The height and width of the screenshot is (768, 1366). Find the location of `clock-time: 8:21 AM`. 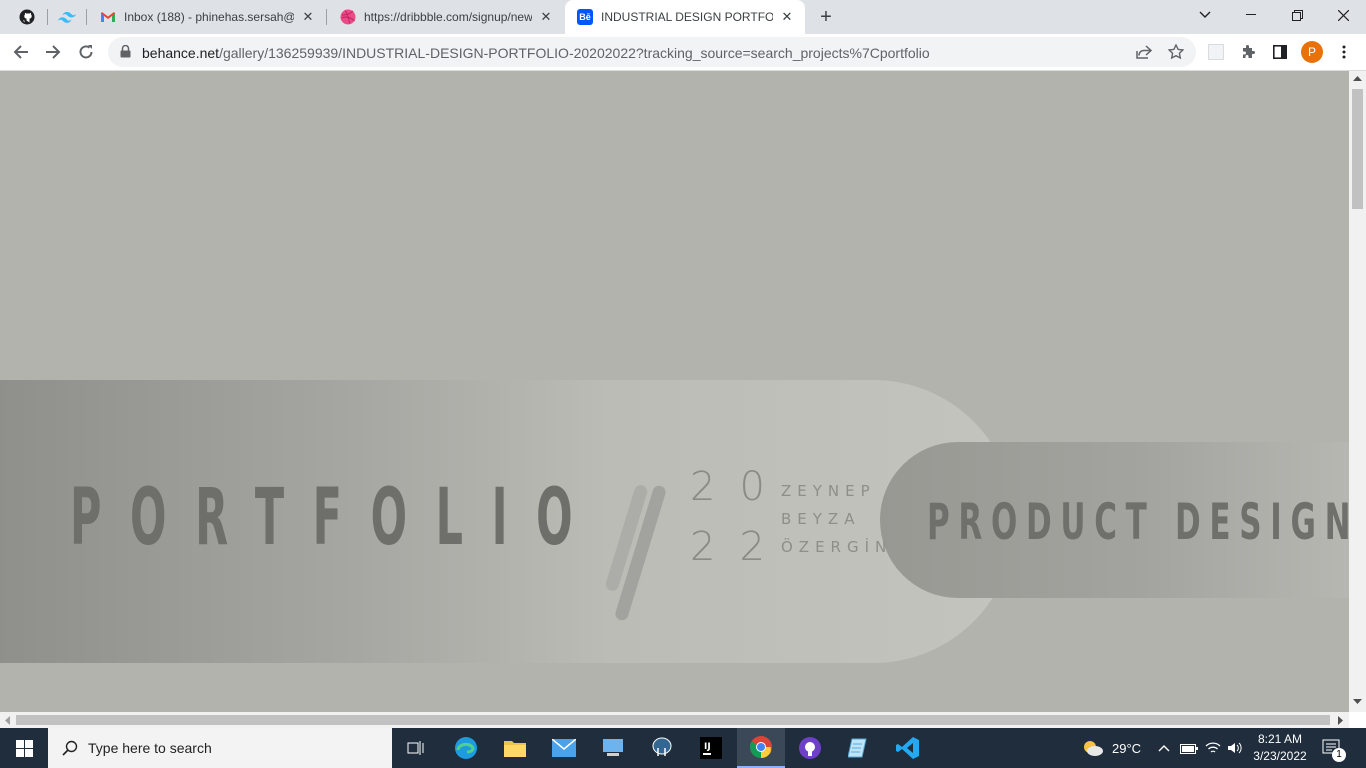

clock-time: 8:21 AM is located at coordinates (1280, 739).